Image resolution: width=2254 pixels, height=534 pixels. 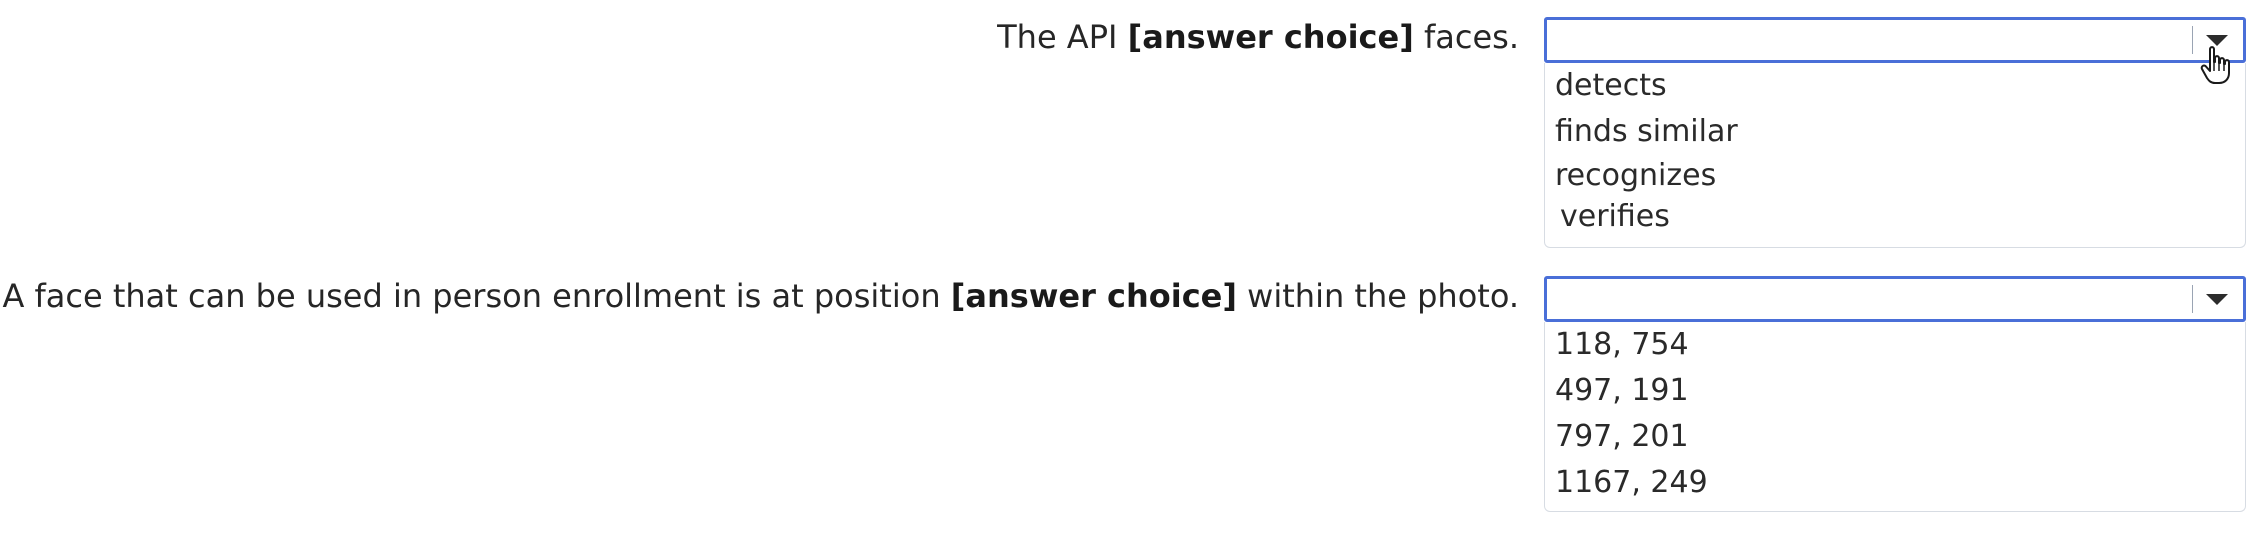 I want to click on question-2-choice-marker: [answer choice], so click(x=1093, y=296).